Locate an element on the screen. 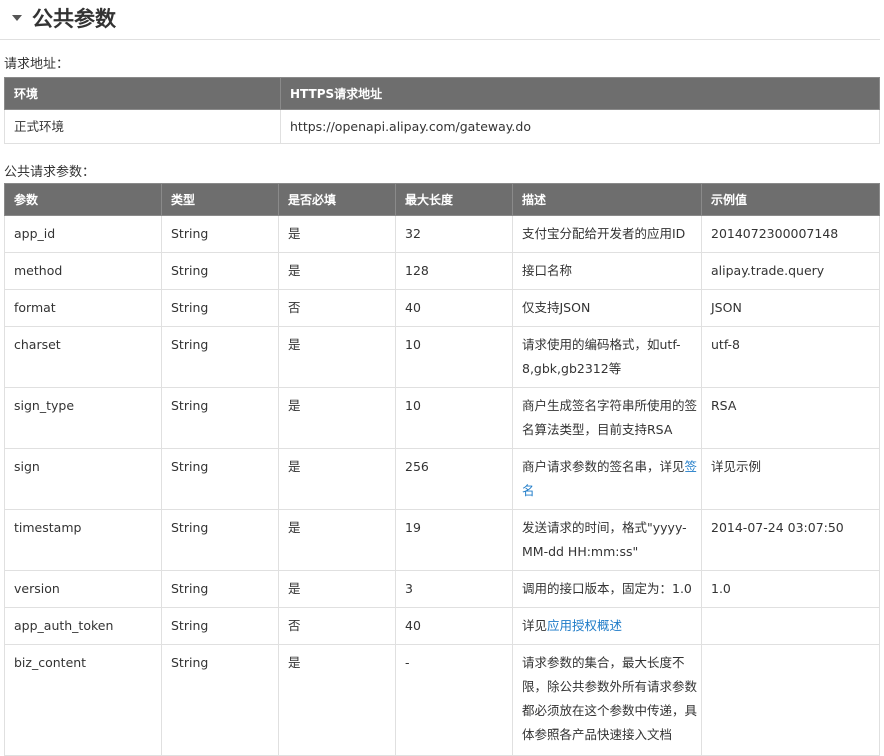  column-header: 描述 is located at coordinates (607, 199).